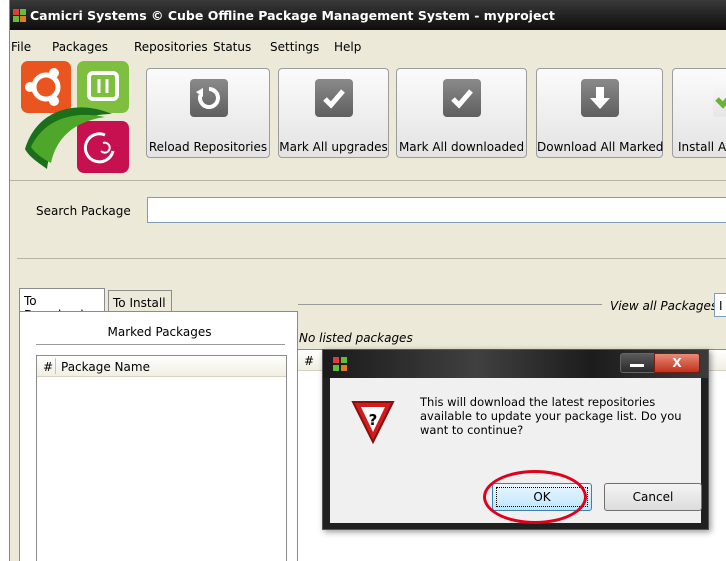  What do you see at coordinates (664, 306) in the screenshot?
I see `view-all-packages-label: View all Packages` at bounding box center [664, 306].